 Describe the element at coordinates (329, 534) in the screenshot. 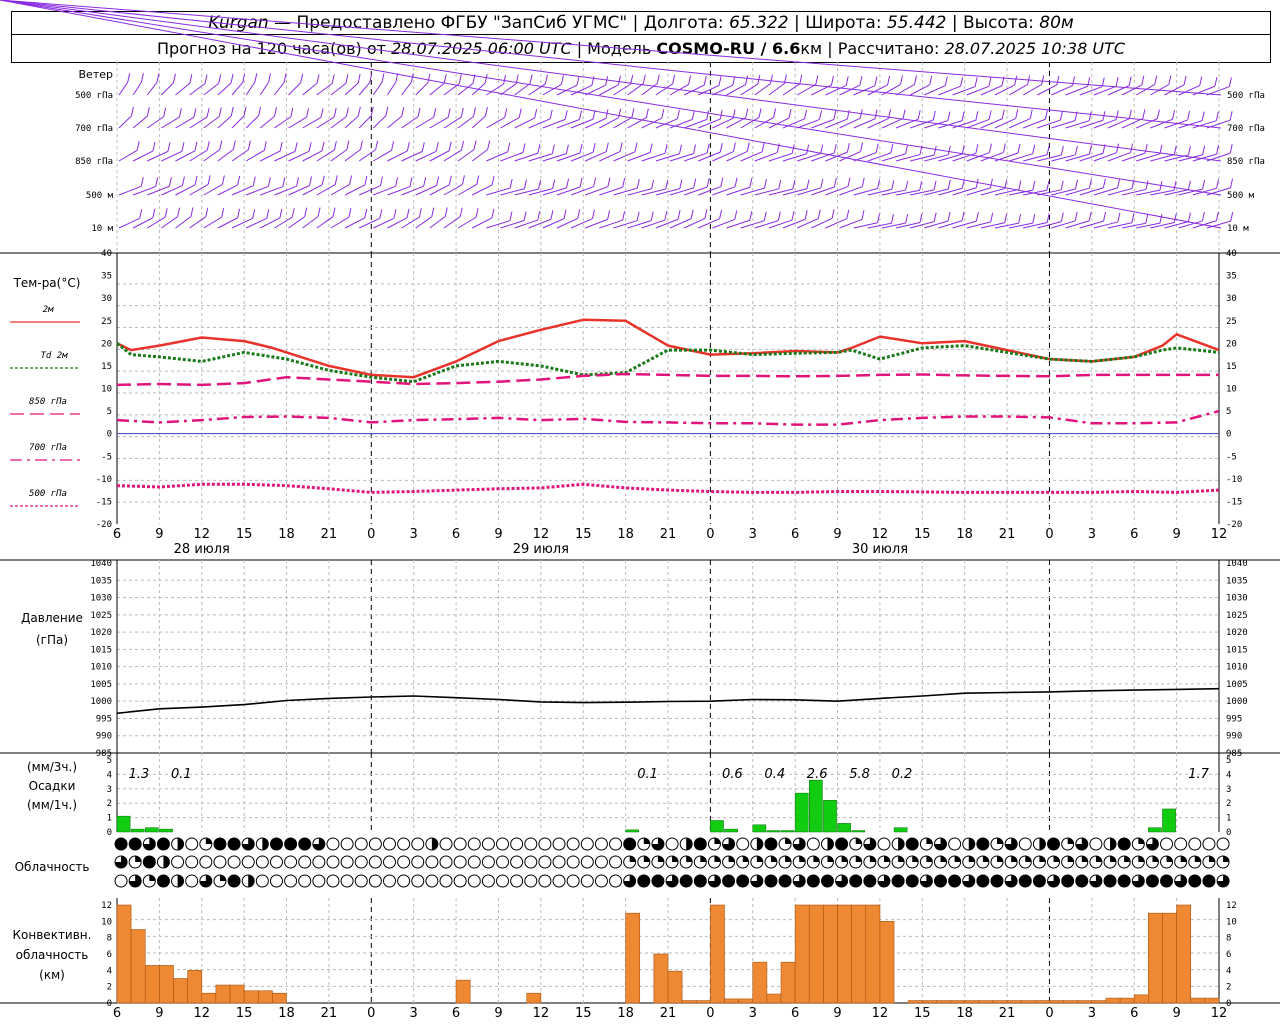

I see `x-hour-label: 21` at that location.